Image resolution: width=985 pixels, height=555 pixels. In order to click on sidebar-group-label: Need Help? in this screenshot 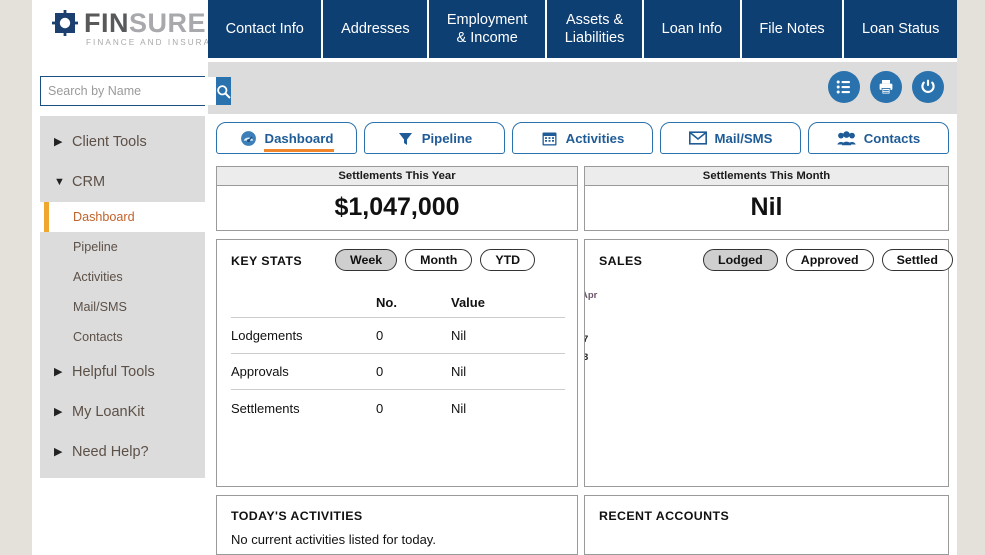, I will do `click(110, 452)`.